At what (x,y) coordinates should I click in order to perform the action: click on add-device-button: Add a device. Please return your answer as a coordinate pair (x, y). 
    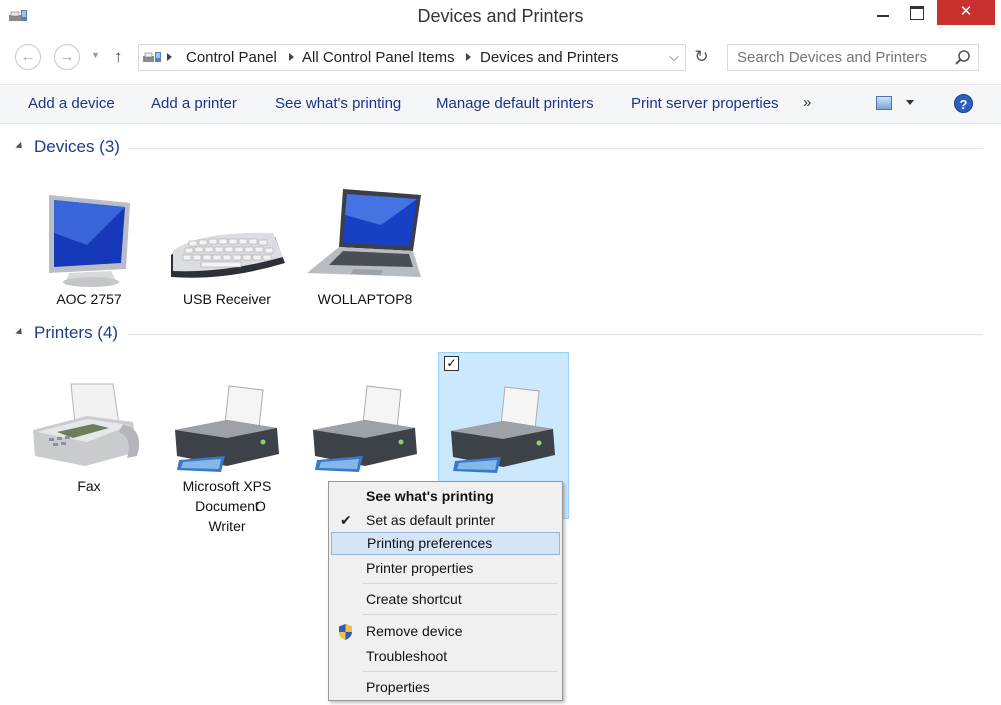
    Looking at the image, I should click on (71, 103).